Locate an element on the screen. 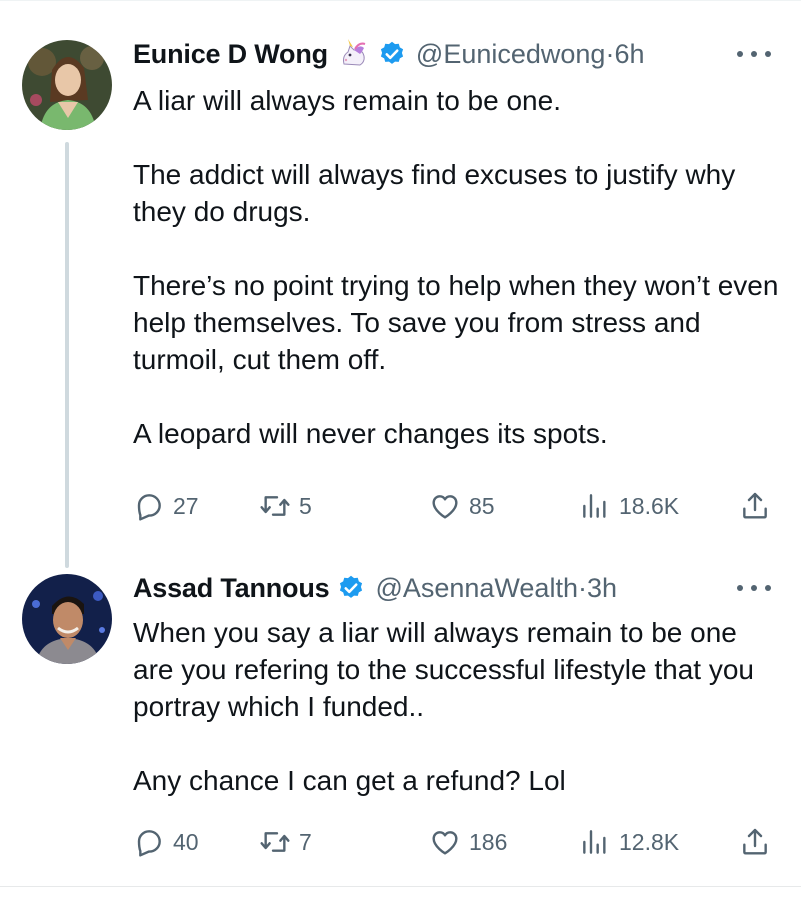 This screenshot has width=801, height=900. reply-count: 27 is located at coordinates (186, 505).